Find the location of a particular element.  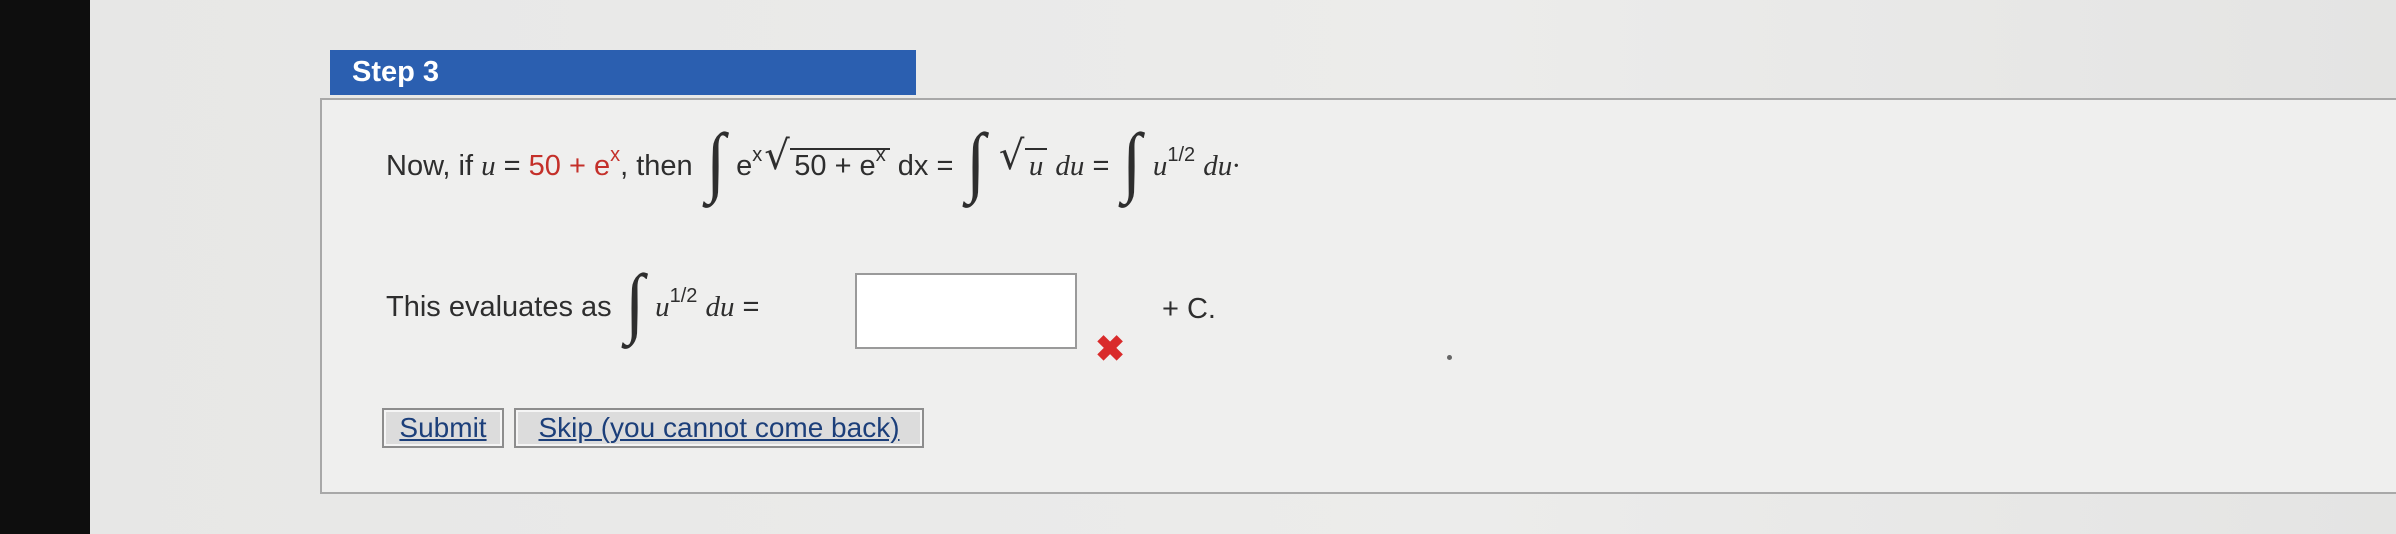

stray-dot is located at coordinates (1449, 357).